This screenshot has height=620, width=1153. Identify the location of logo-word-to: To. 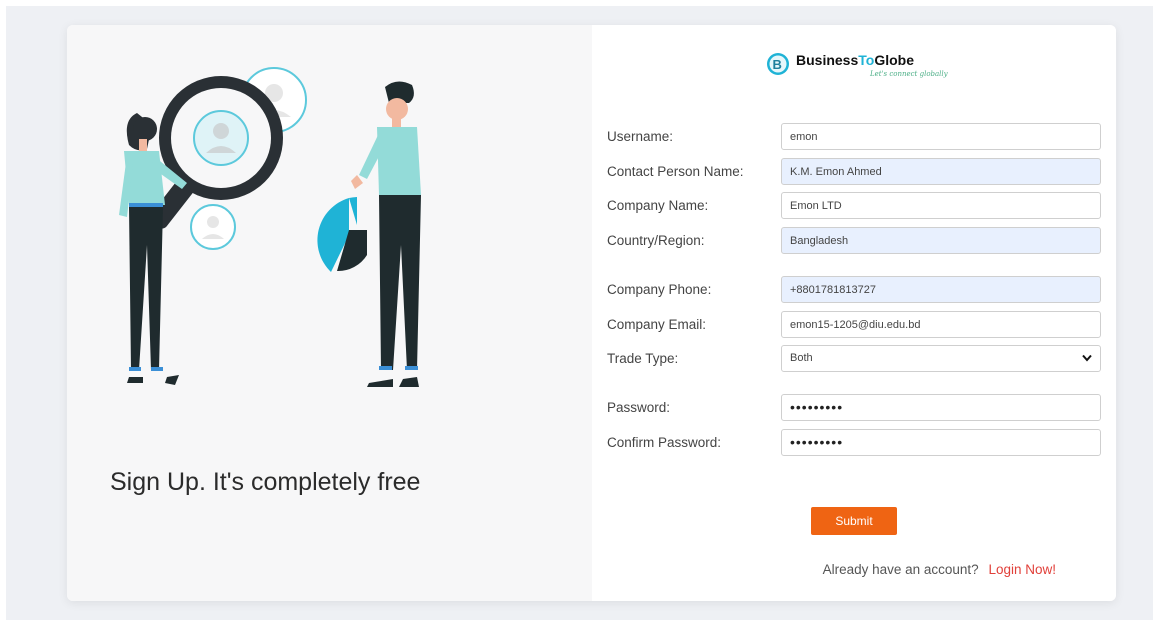
(866, 60).